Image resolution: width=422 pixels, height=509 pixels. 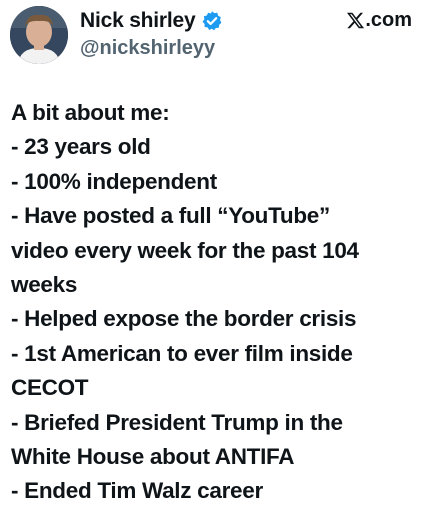 What do you see at coordinates (170, 216) in the screenshot?
I see `post-line-youtube: - Have posted a full “YouTube”` at bounding box center [170, 216].